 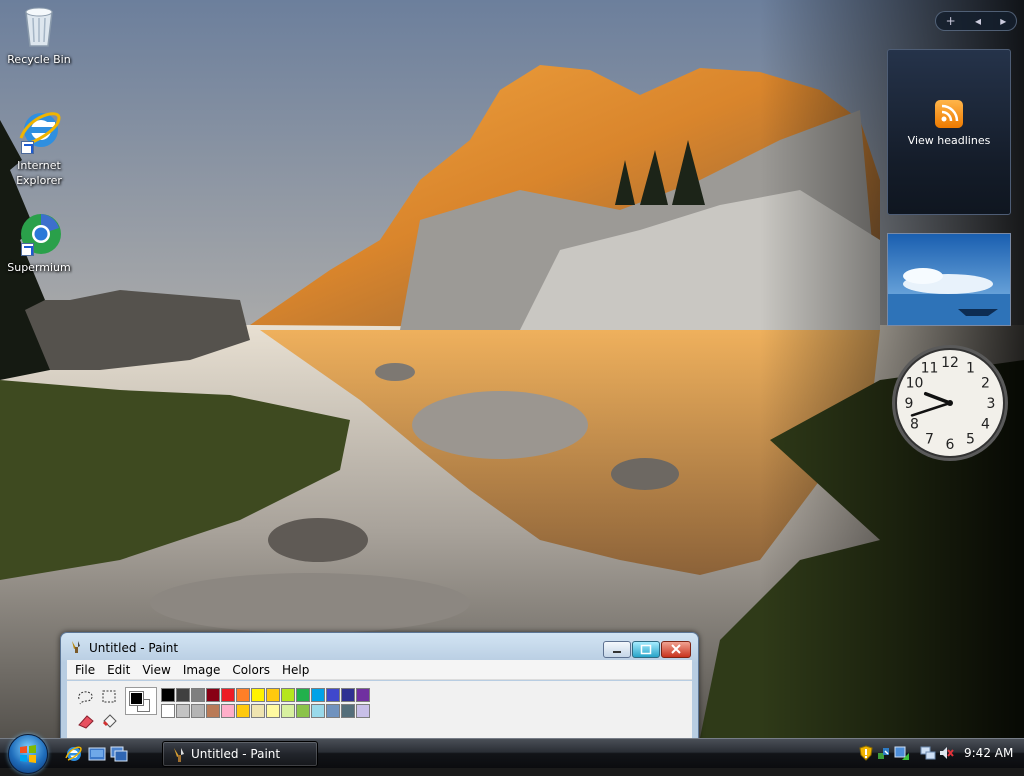 What do you see at coordinates (914, 425) in the screenshot?
I see `clock-number: 8` at bounding box center [914, 425].